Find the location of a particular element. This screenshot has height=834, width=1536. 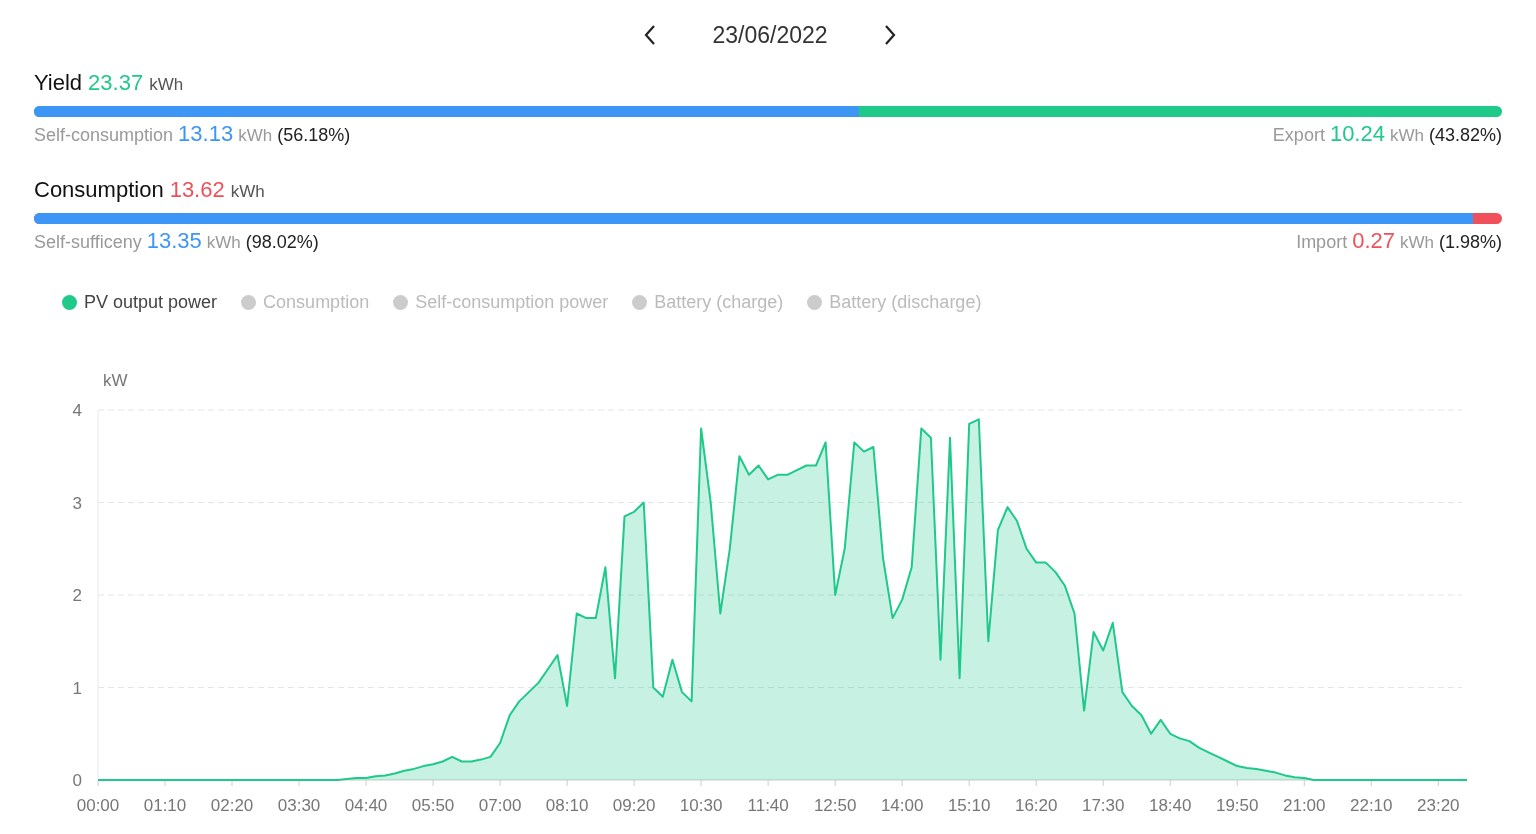

axis-tick-label: 03:30 is located at coordinates (299, 805).